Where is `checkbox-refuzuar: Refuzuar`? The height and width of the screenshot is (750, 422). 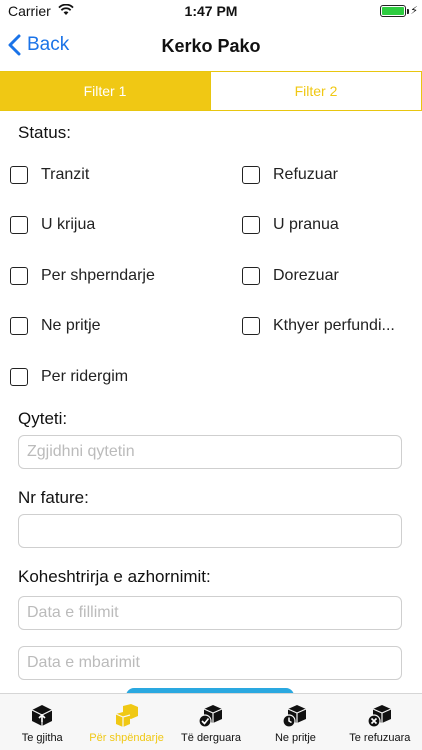 checkbox-refuzuar: Refuzuar is located at coordinates (290, 175).